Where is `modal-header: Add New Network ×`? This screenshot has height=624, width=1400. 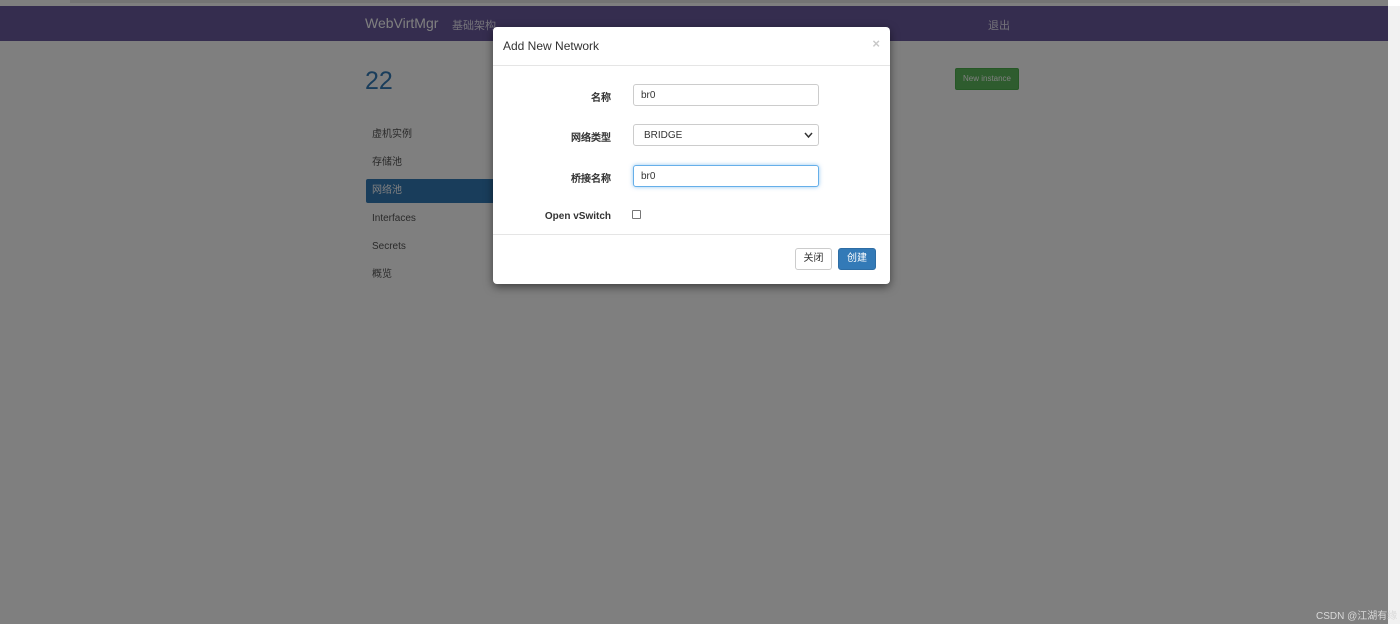 modal-header: Add New Network × is located at coordinates (691, 46).